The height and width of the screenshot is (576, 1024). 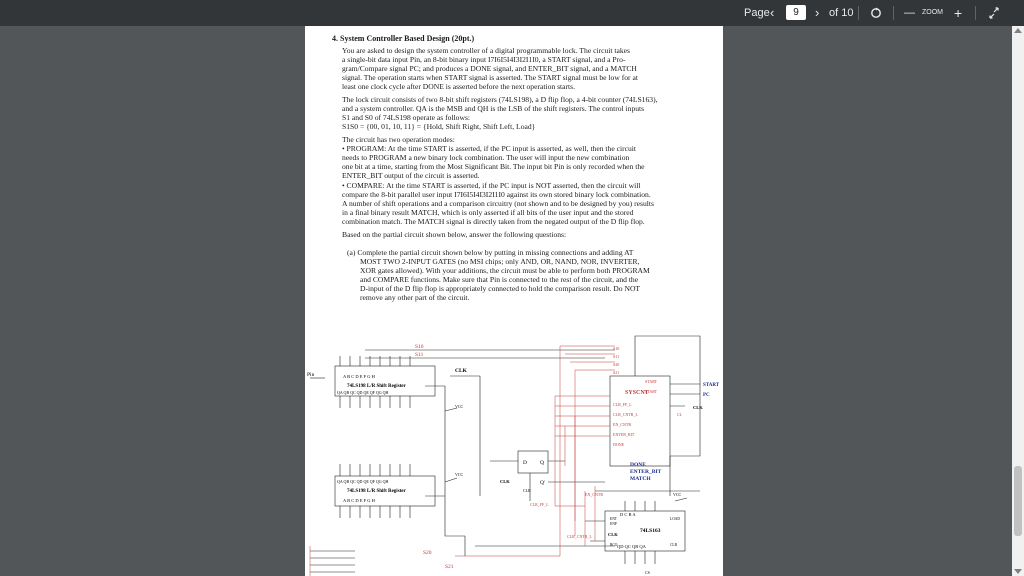 What do you see at coordinates (932, 12) in the screenshot?
I see `zoom-label: ZOOM` at bounding box center [932, 12].